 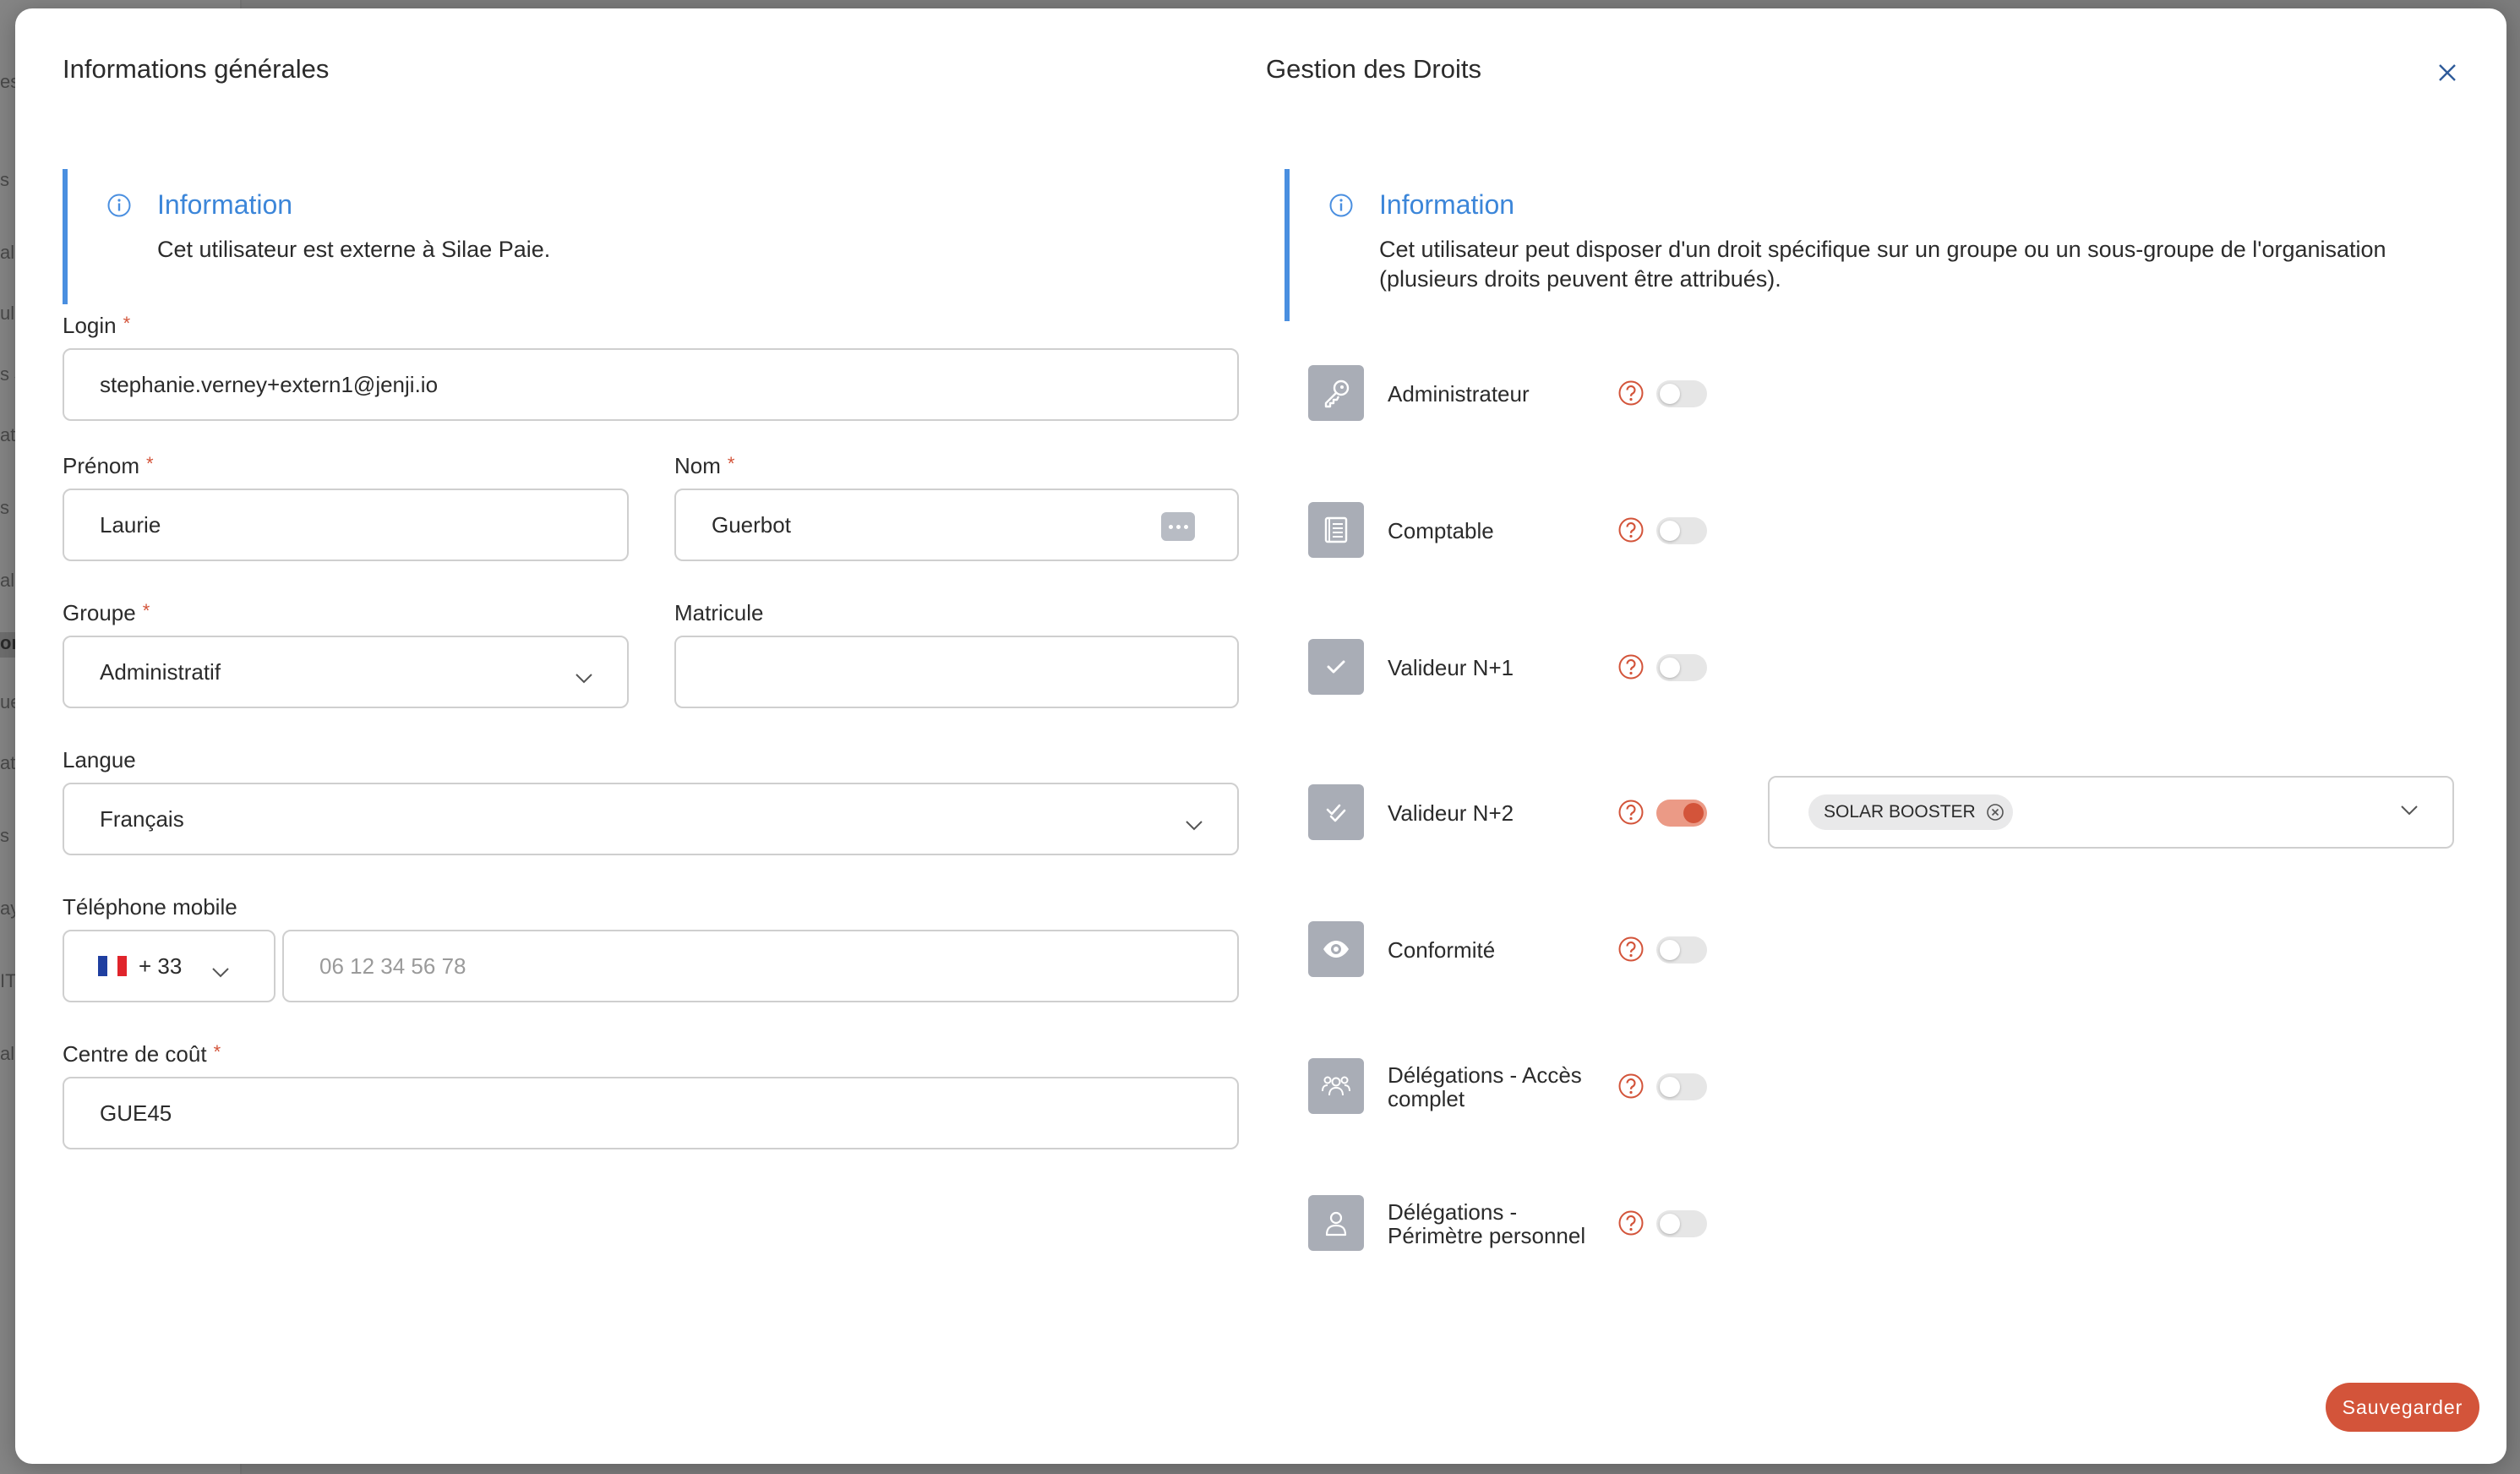 What do you see at coordinates (651, 384) in the screenshot?
I see `login-field: stephanie.verney+extern1@jenji.io` at bounding box center [651, 384].